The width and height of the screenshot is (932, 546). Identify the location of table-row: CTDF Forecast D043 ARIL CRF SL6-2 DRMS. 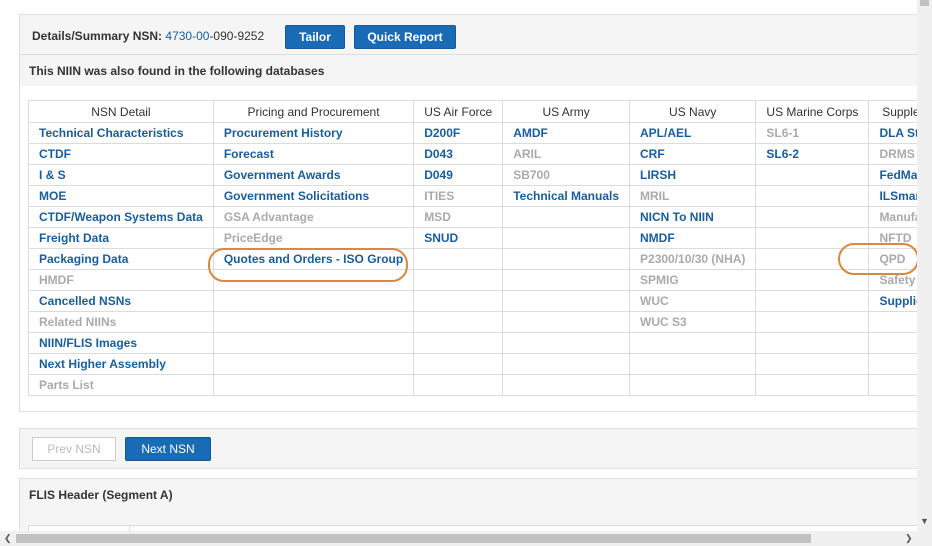
(472, 154).